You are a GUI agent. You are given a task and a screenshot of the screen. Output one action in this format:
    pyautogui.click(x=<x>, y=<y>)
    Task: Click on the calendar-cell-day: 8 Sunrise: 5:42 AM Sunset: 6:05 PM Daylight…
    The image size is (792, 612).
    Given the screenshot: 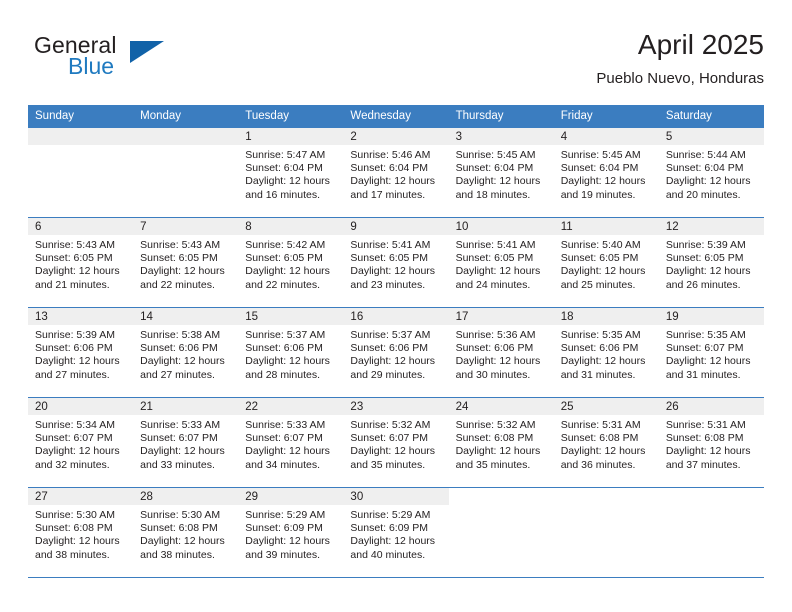 What is the action you would take?
    pyautogui.click(x=291, y=262)
    